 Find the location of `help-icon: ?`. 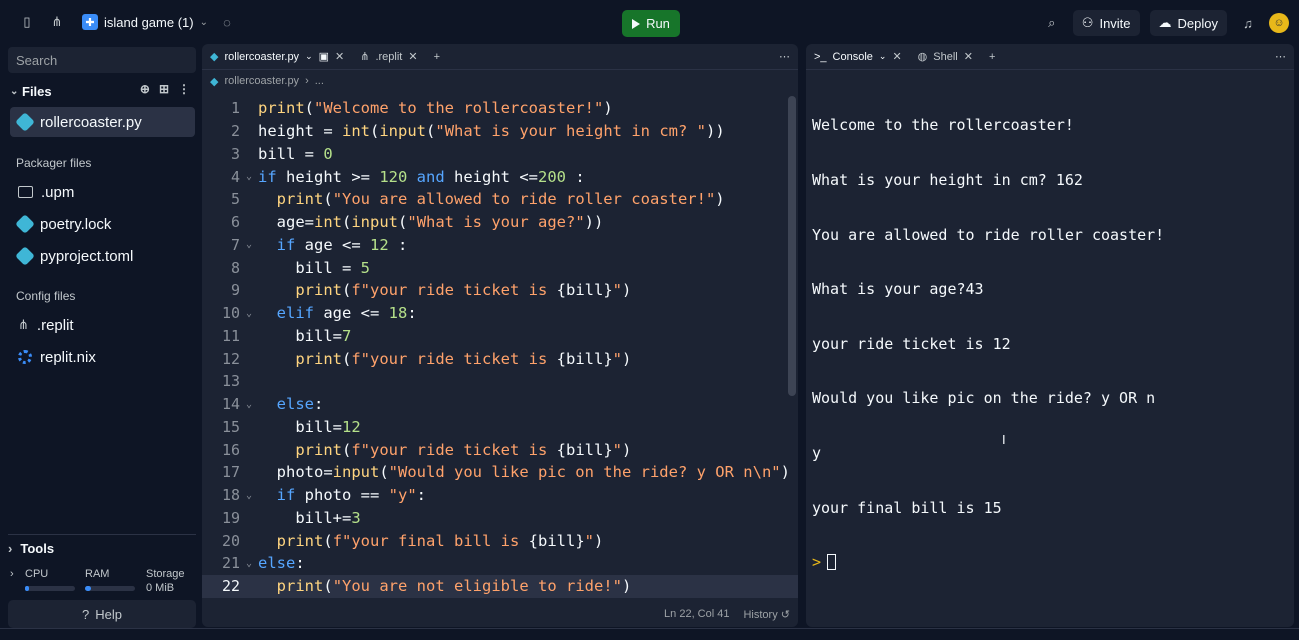

help-icon: ? is located at coordinates (86, 614).